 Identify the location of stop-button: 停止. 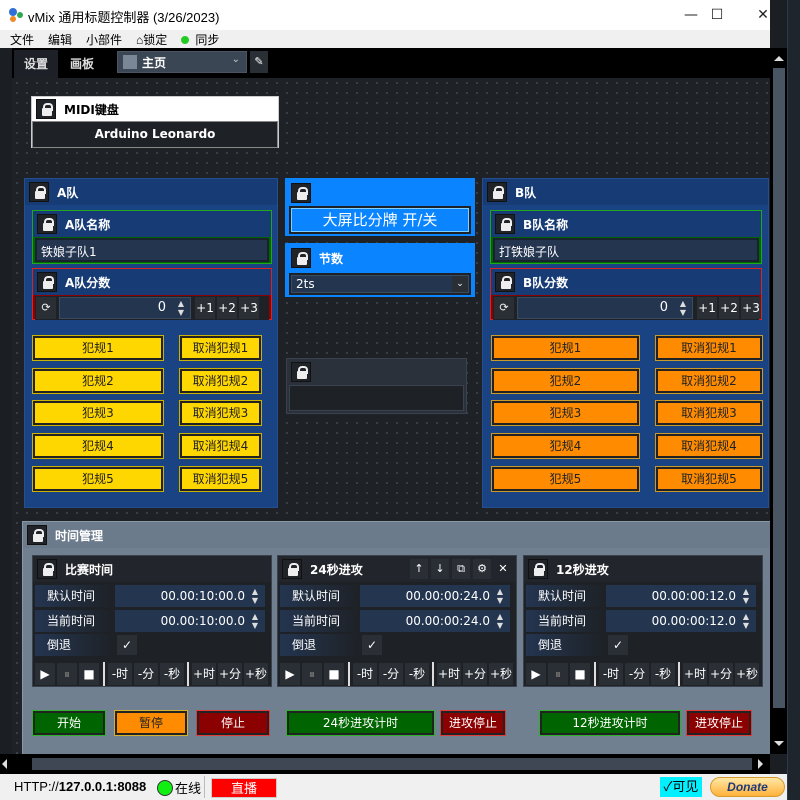
(233, 723).